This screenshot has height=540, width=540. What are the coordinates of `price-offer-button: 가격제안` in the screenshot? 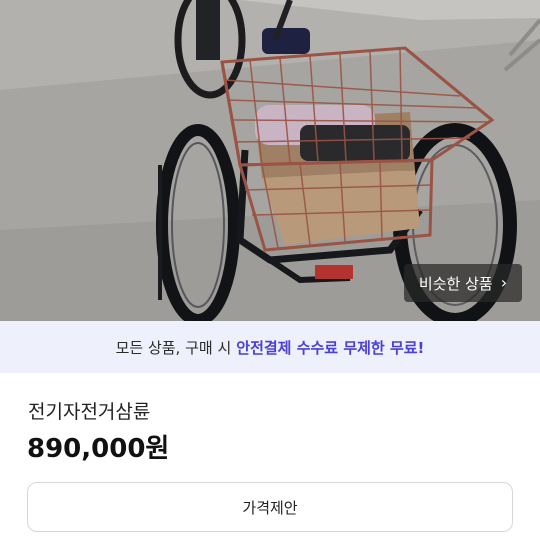 It's located at (270, 507).